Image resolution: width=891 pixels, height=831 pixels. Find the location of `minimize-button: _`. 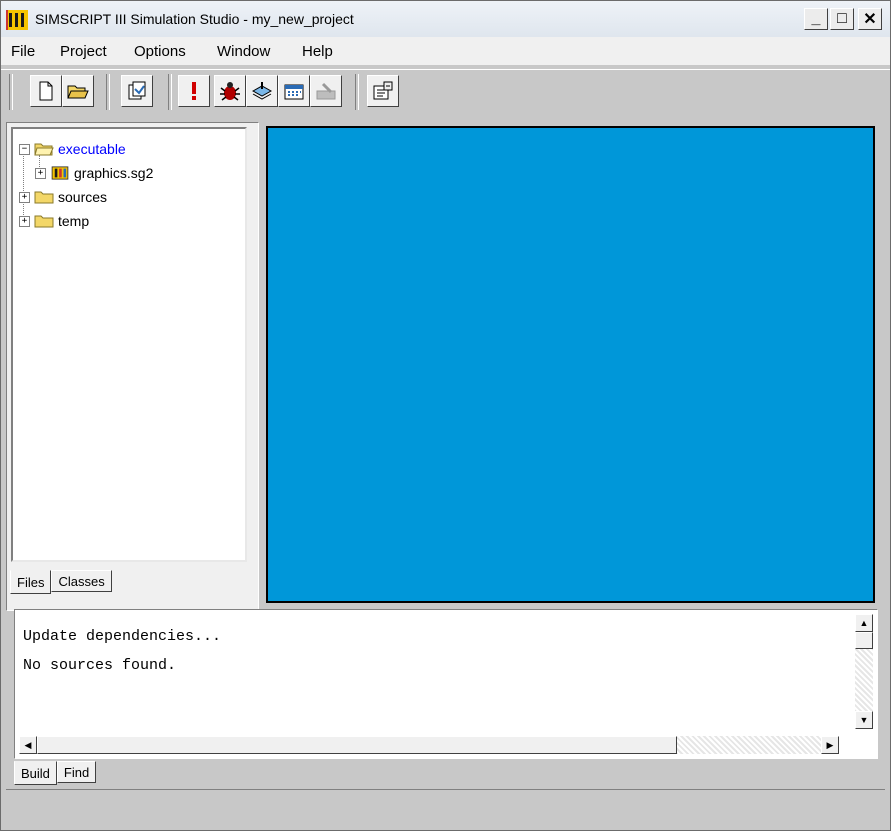

minimize-button: _ is located at coordinates (816, 19).